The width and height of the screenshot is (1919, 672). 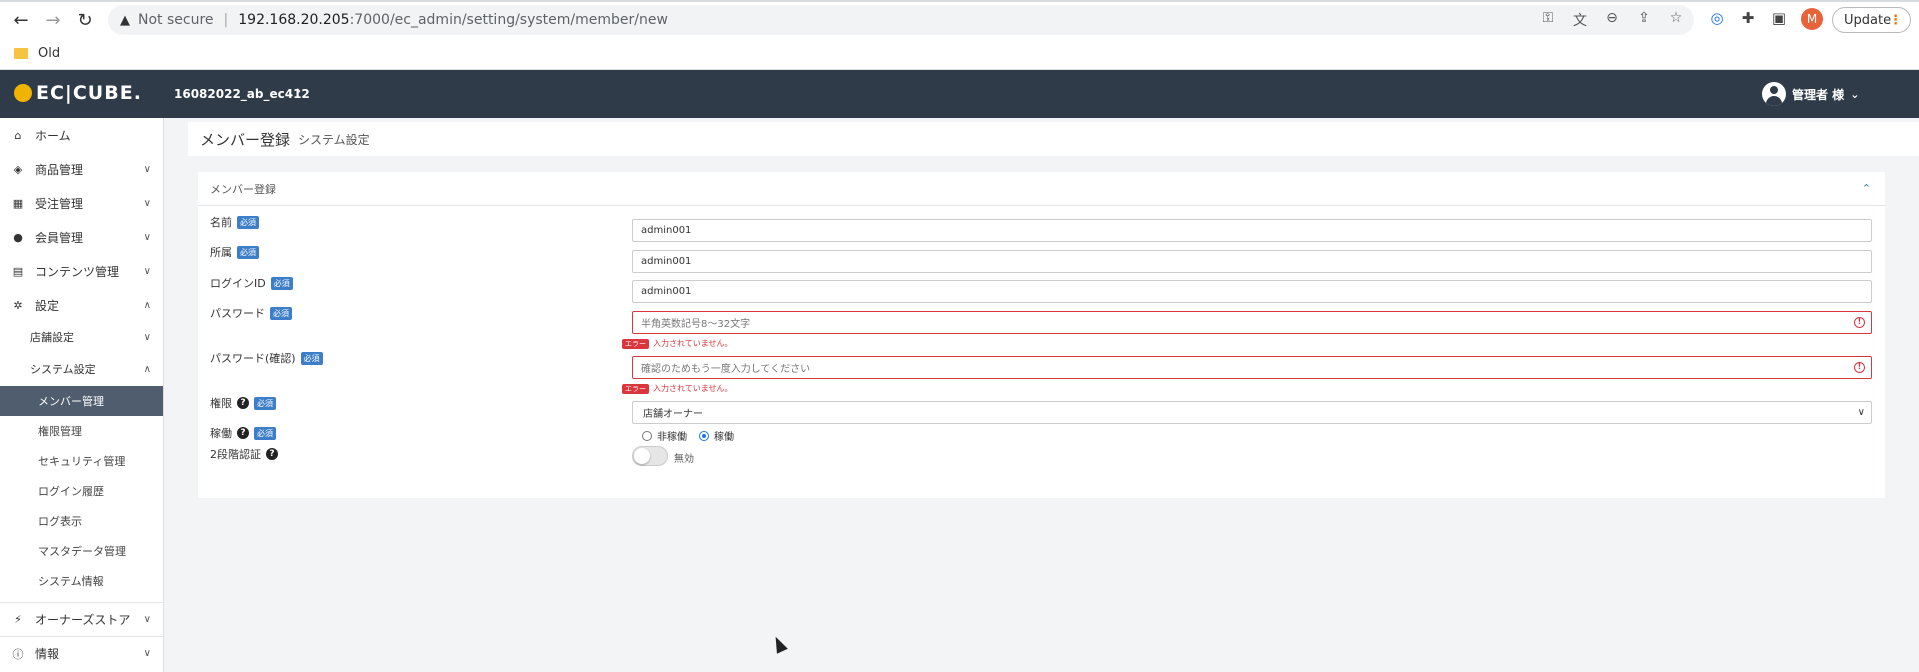 What do you see at coordinates (1868, 20) in the screenshot?
I see `update-label: Update` at bounding box center [1868, 20].